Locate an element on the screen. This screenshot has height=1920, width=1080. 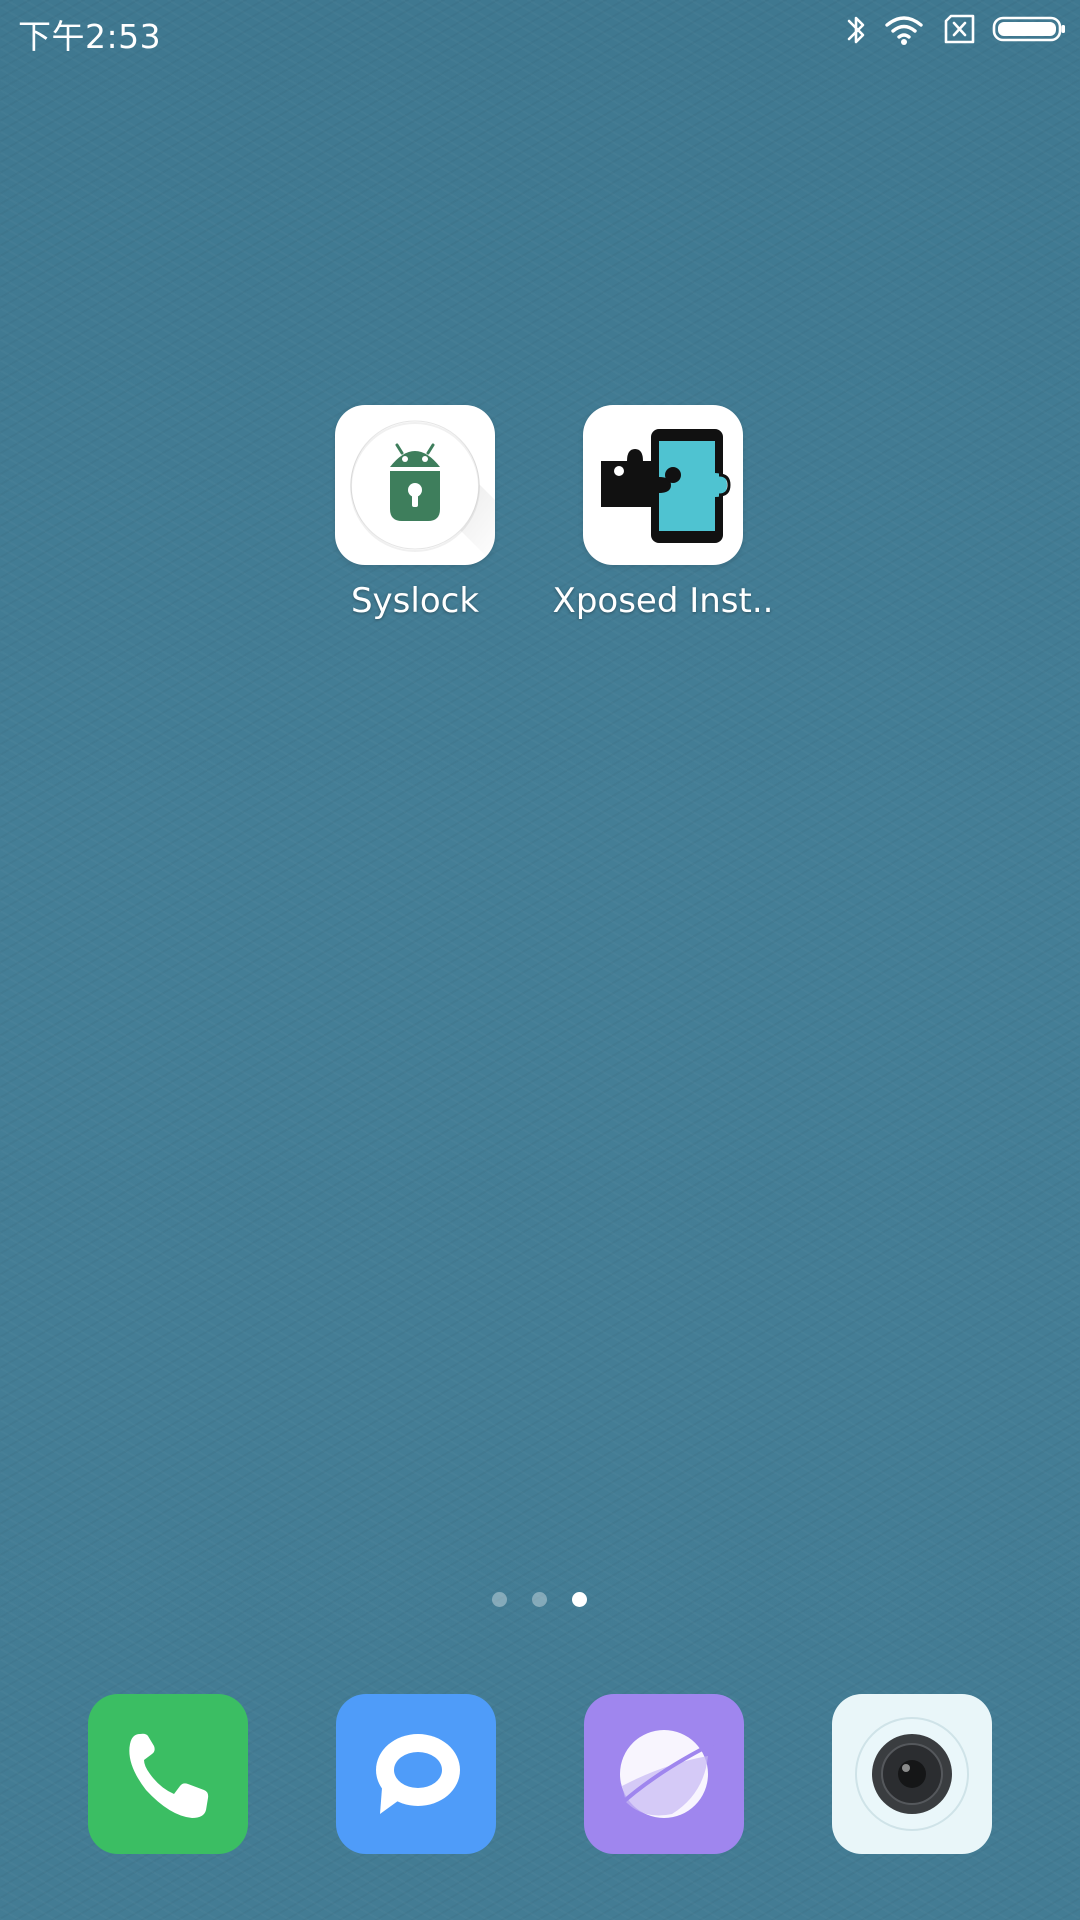
message-bubble-icon is located at coordinates (418, 1774).